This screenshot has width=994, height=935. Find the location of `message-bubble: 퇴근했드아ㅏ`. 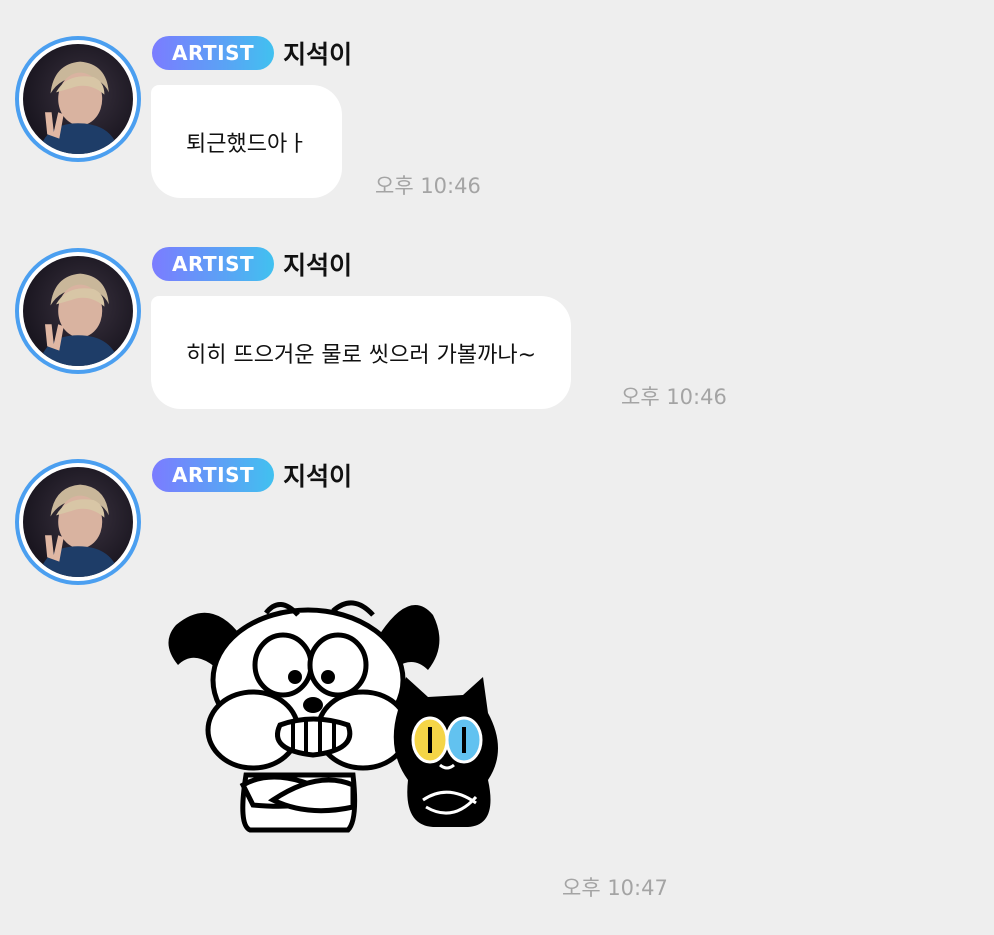

message-bubble: 퇴근했드아ㅏ is located at coordinates (247, 141).